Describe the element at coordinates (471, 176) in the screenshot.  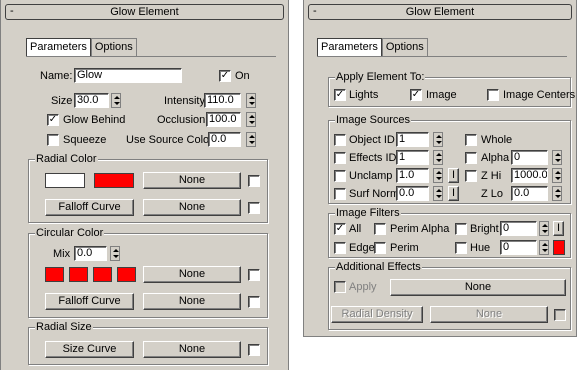
I see `zhi-checkbox` at that location.